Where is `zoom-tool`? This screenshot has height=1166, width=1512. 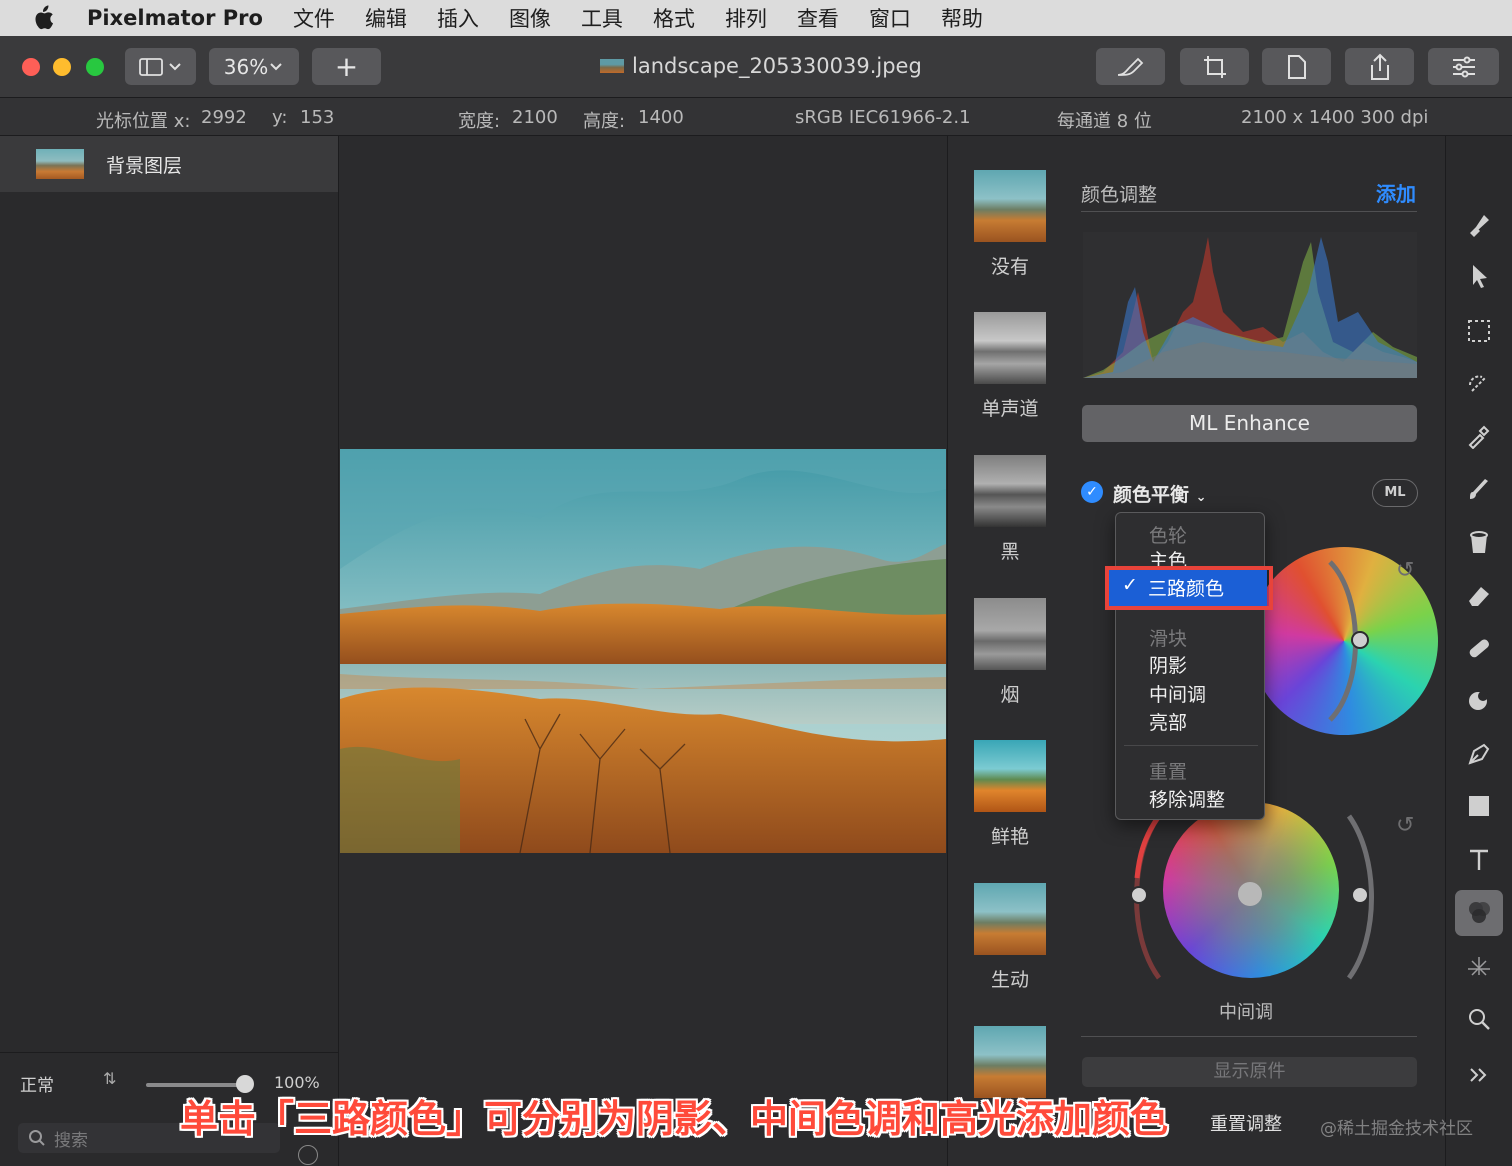
zoom-tool is located at coordinates (1479, 1019).